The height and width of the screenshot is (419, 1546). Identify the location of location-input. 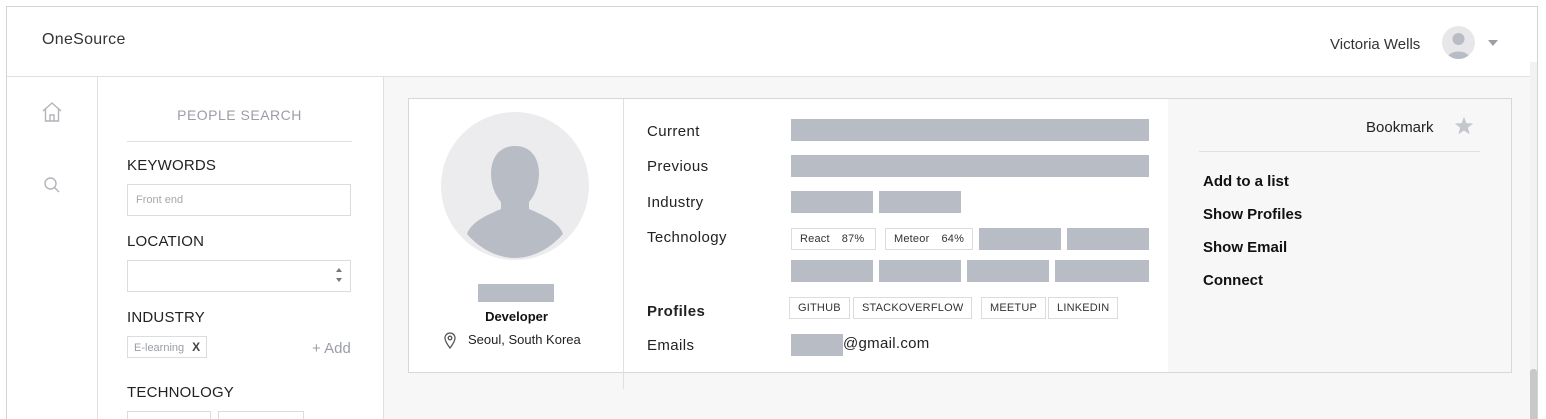
(239, 276).